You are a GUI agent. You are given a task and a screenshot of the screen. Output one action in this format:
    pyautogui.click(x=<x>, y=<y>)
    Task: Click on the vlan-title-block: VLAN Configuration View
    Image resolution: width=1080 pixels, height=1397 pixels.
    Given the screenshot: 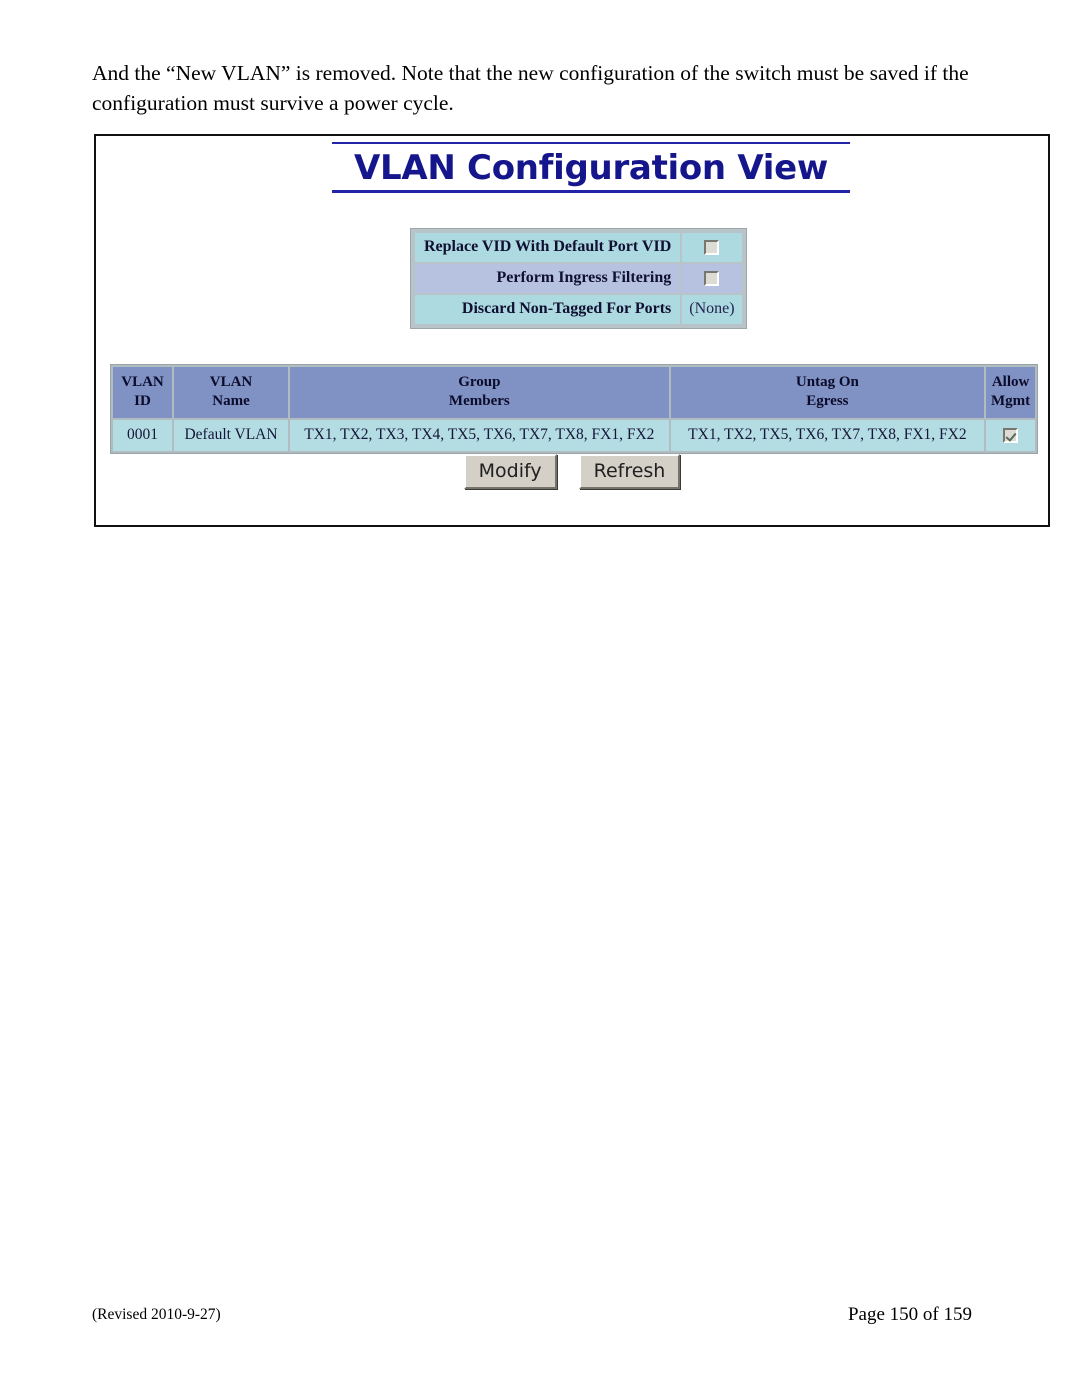 What is the action you would take?
    pyautogui.click(x=591, y=167)
    